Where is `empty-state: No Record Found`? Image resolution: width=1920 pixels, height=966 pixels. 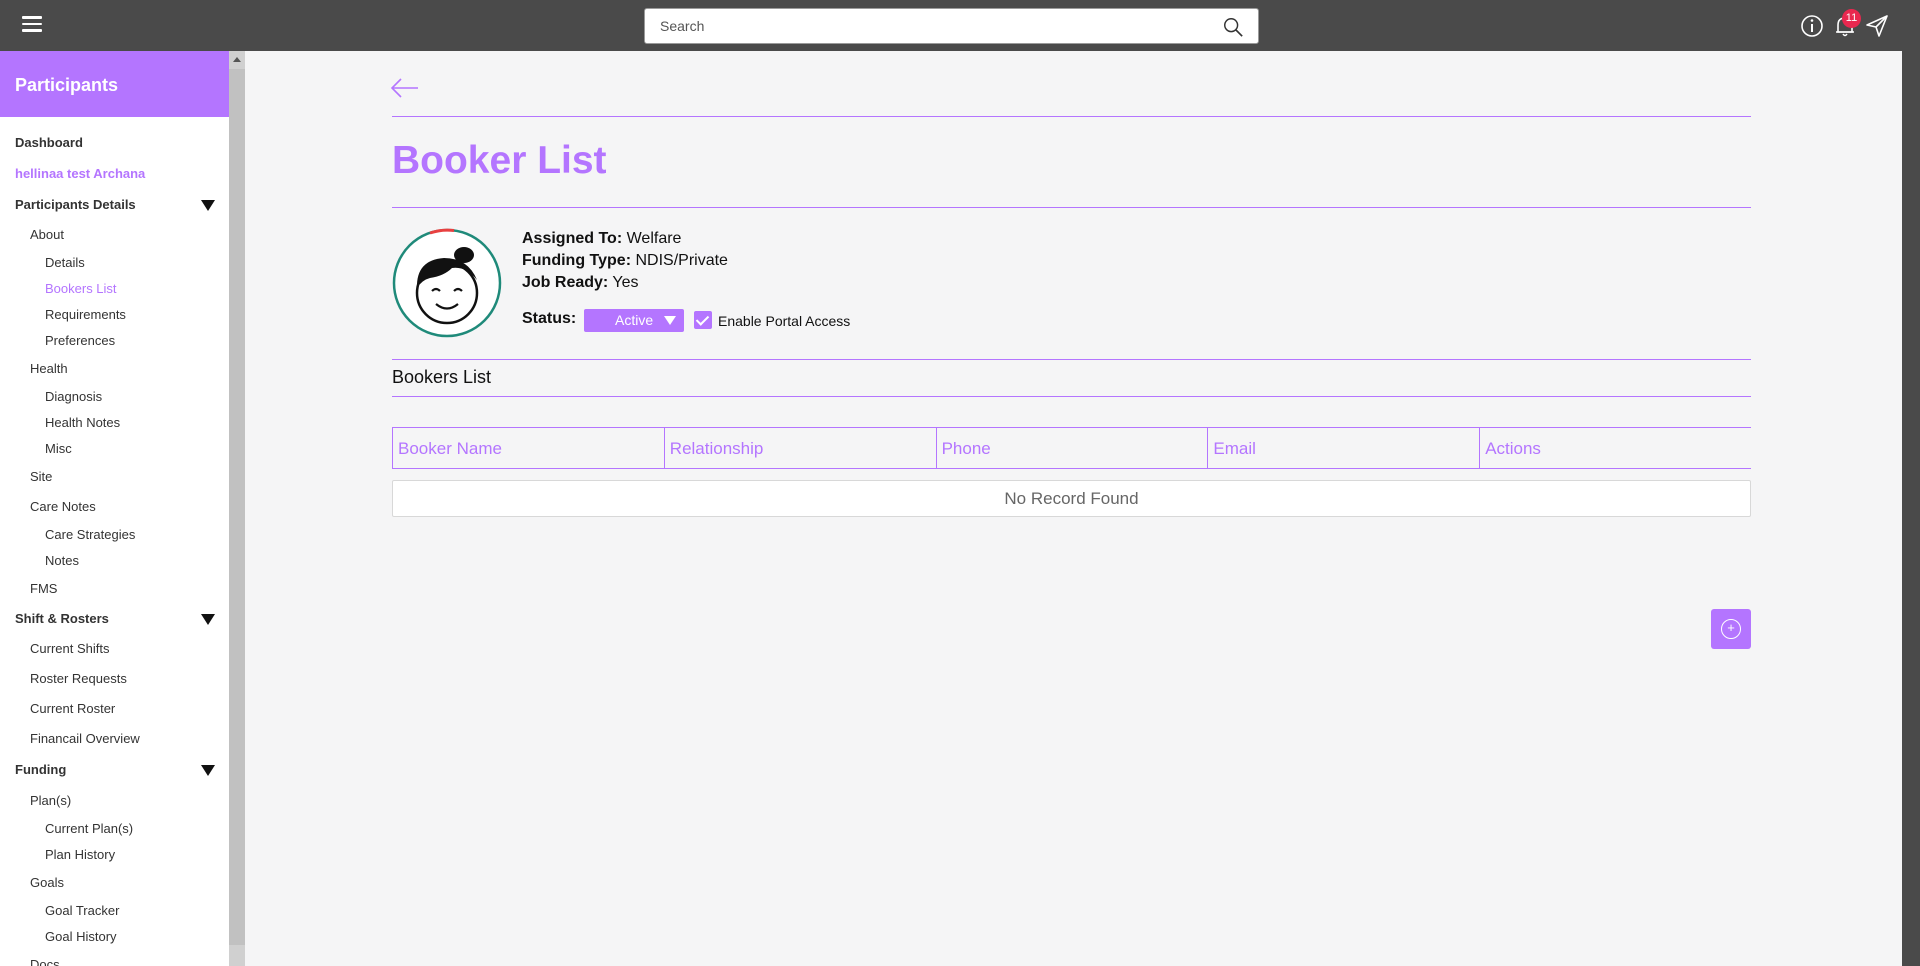
empty-state: No Record Found is located at coordinates (1071, 498).